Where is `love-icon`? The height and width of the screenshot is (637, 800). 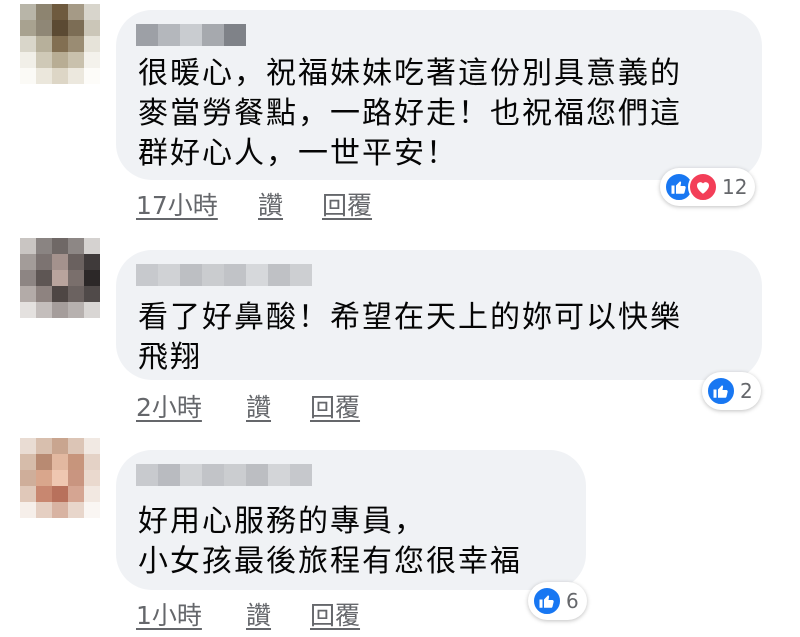
love-icon is located at coordinates (703, 187).